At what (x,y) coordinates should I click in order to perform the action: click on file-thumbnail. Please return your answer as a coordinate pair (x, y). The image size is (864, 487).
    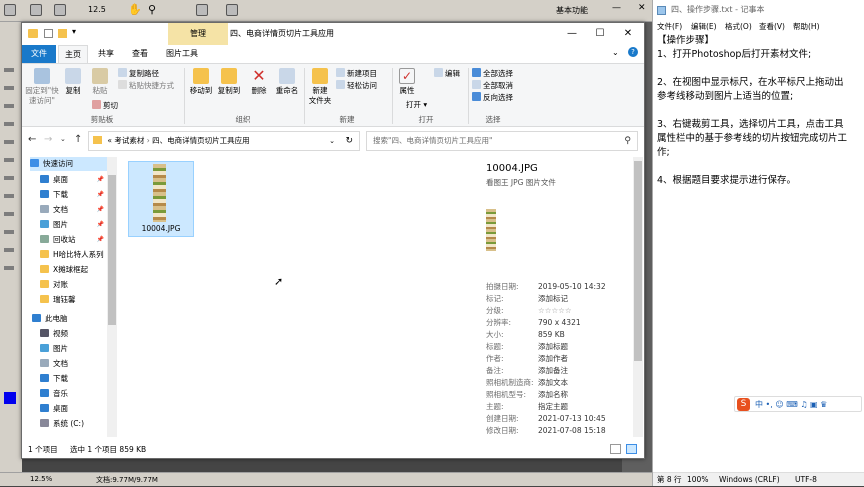
    Looking at the image, I should click on (159, 193).